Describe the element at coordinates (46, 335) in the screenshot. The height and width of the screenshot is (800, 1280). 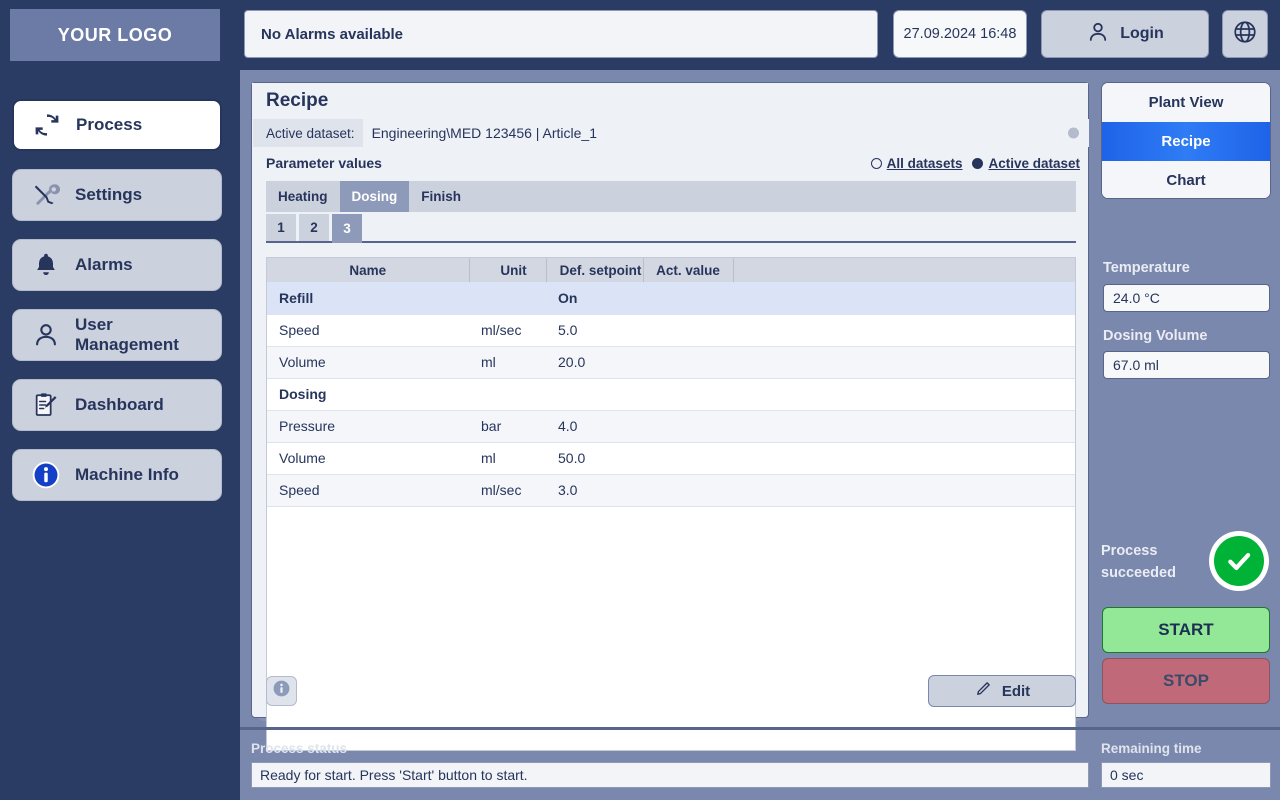
I see `user-icon` at that location.